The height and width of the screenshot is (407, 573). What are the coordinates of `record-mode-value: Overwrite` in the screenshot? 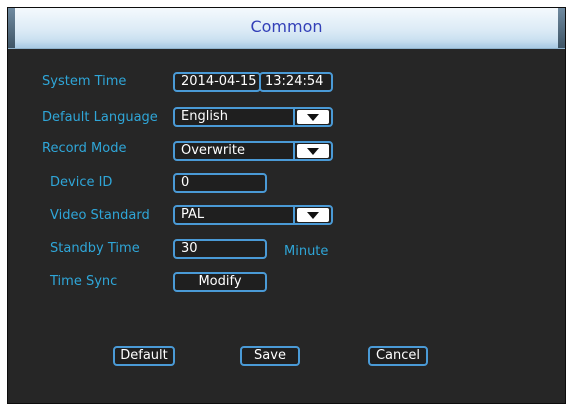 It's located at (213, 150).